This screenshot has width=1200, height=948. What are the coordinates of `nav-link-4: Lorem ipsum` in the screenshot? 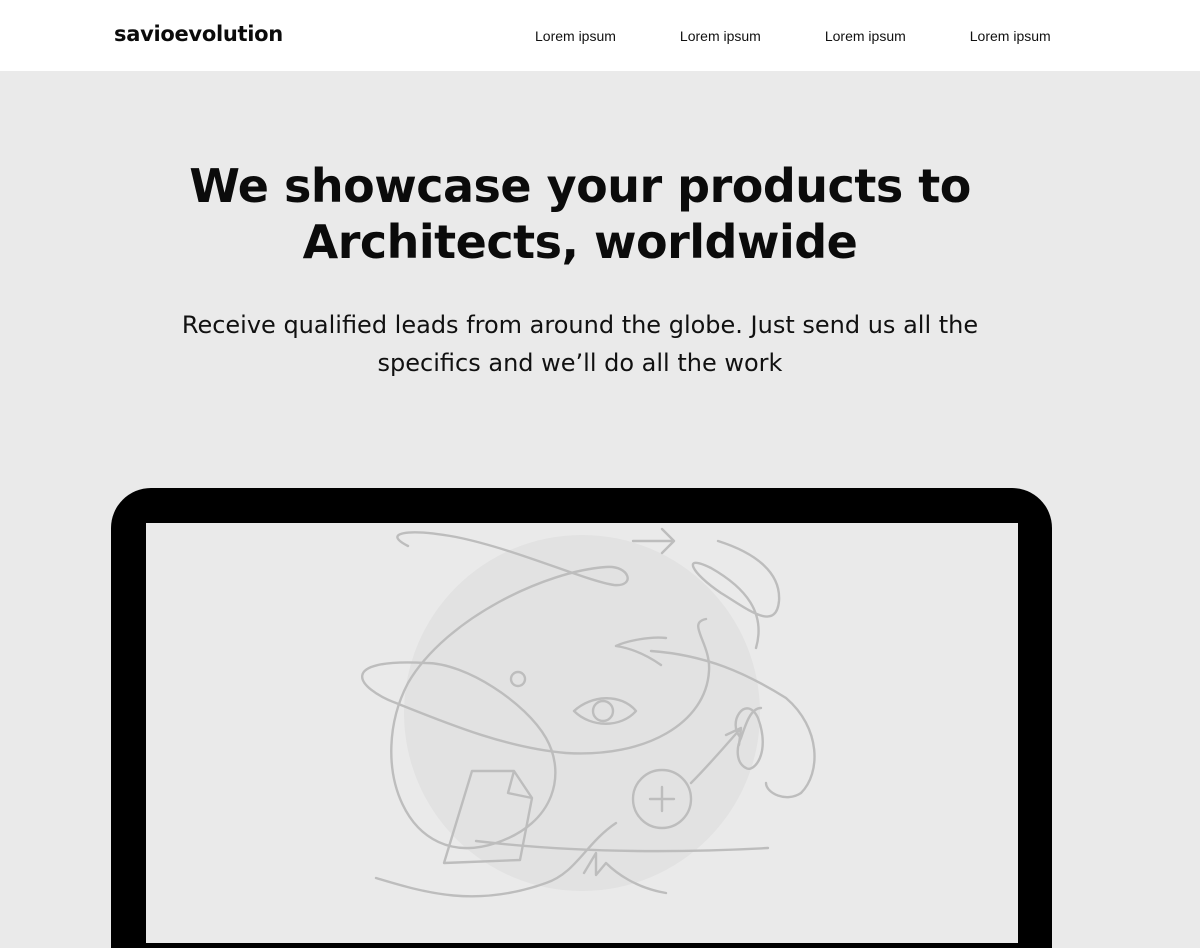 It's located at (1010, 36).